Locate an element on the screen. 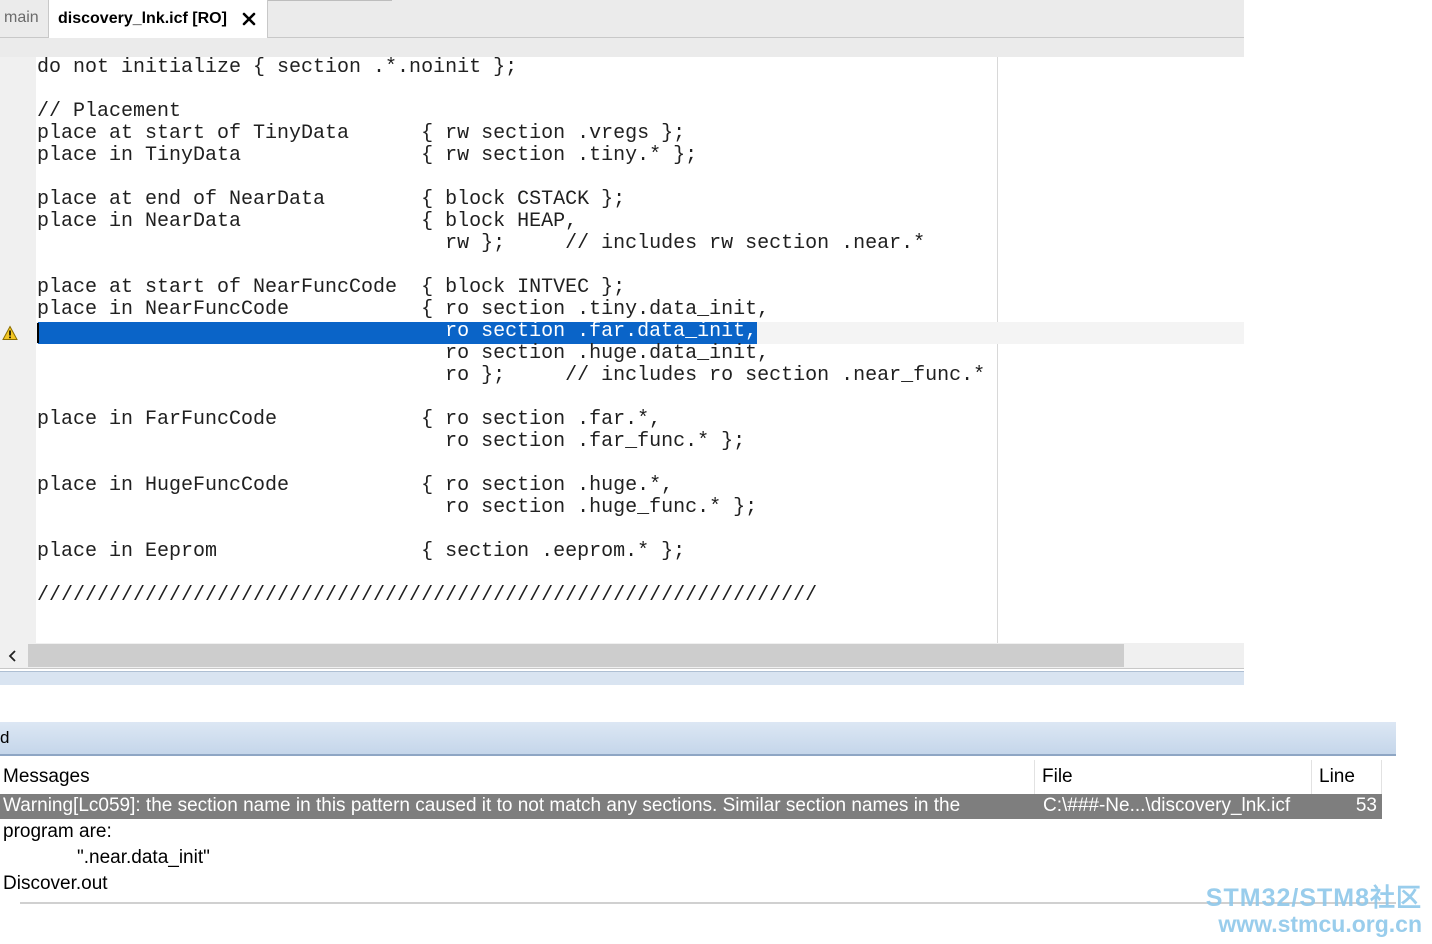 The height and width of the screenshot is (944, 1432). message-line-3: ".near.data_init" is located at coordinates (143, 857).